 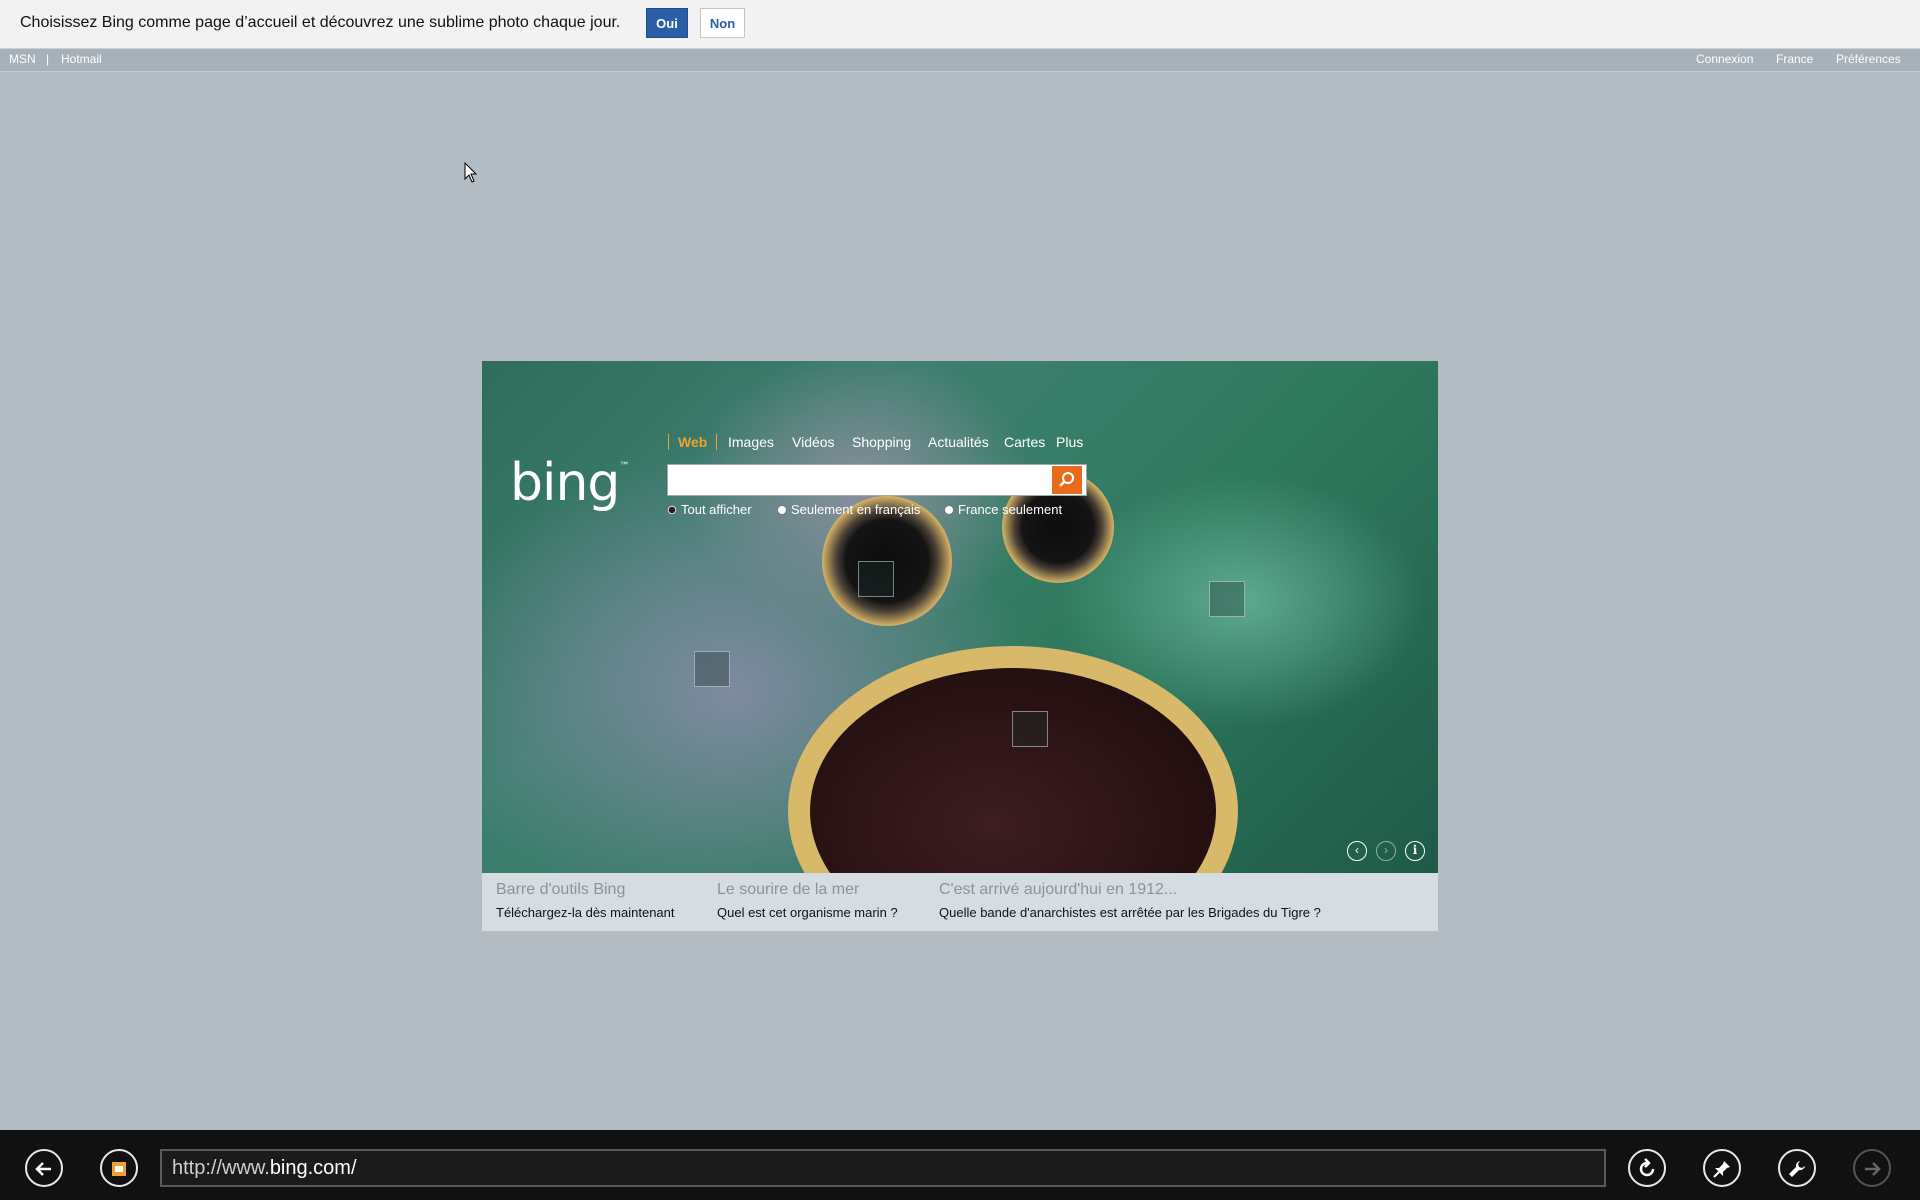 I want to click on chevron-left-icon: ‹, so click(x=1357, y=850).